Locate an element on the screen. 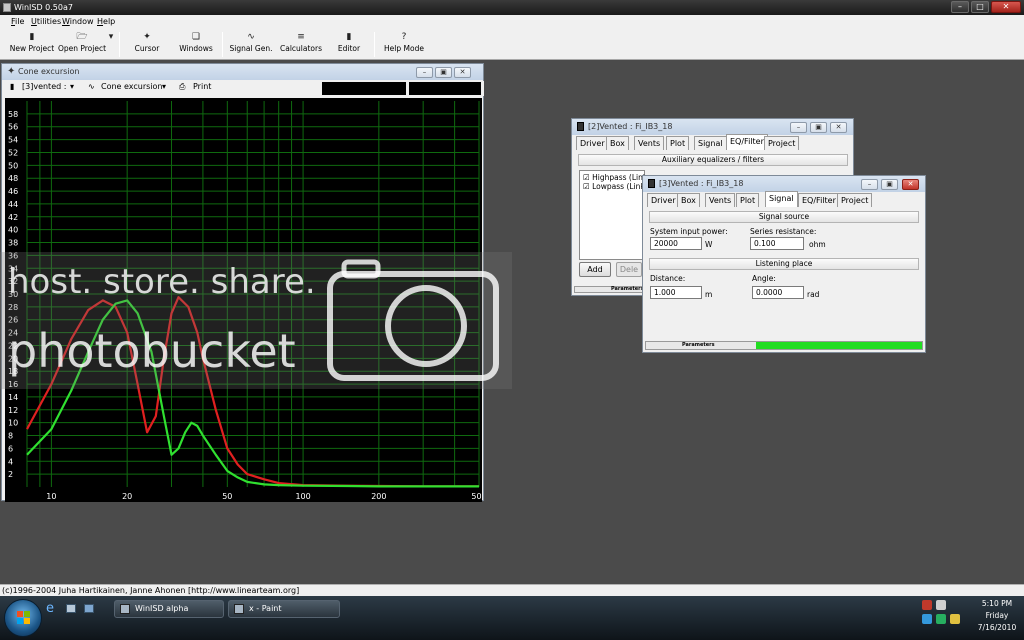  open-project-button: 🗁 Open Project is located at coordinates (82, 45).